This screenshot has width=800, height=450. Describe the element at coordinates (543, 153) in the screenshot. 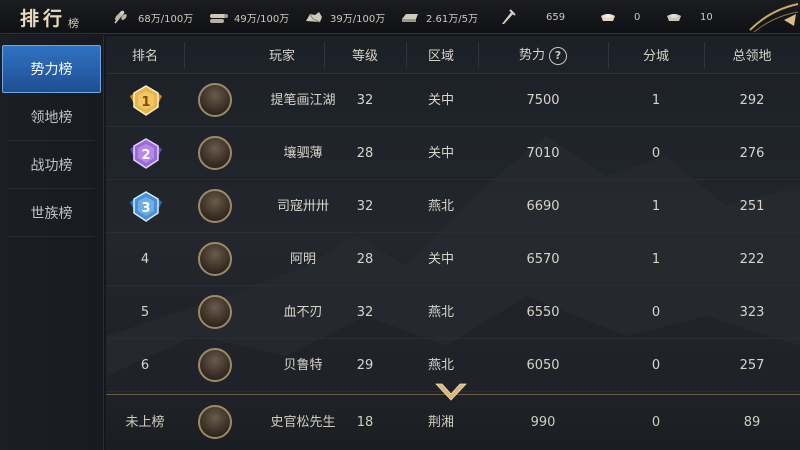

I see `player-power: 7010` at that location.